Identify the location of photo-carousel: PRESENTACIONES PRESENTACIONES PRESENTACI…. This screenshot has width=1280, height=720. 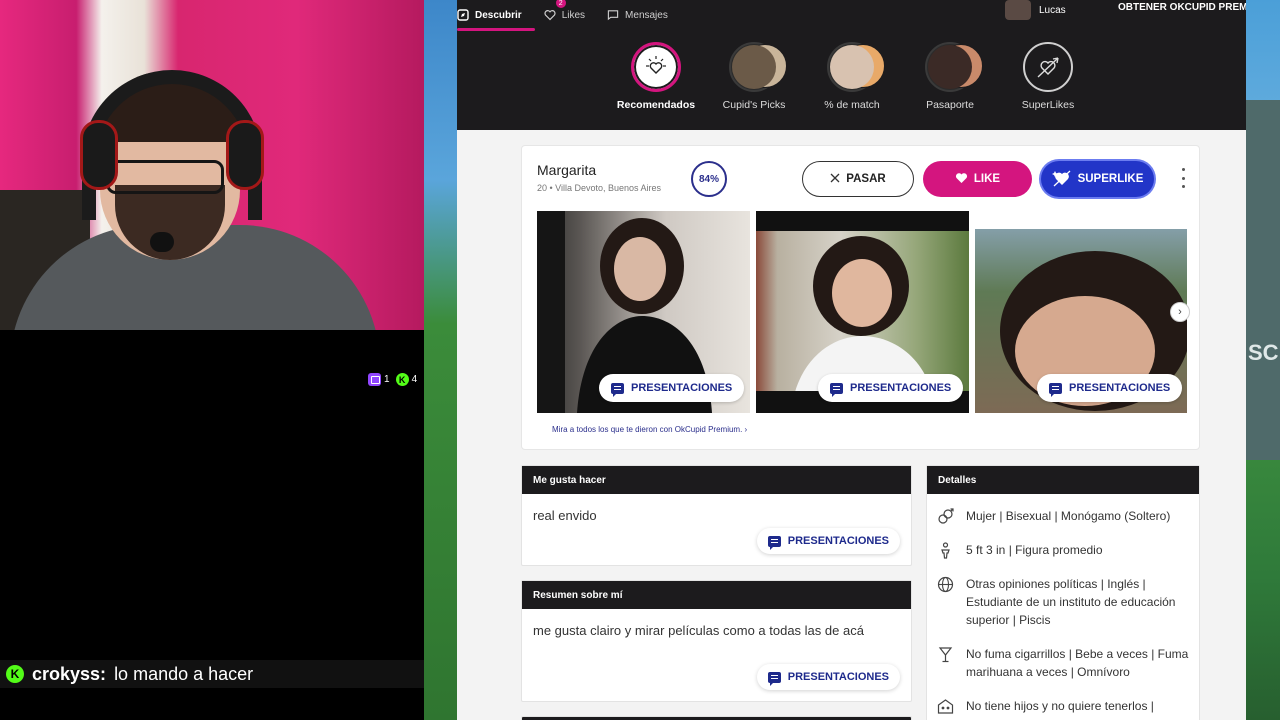
(862, 312).